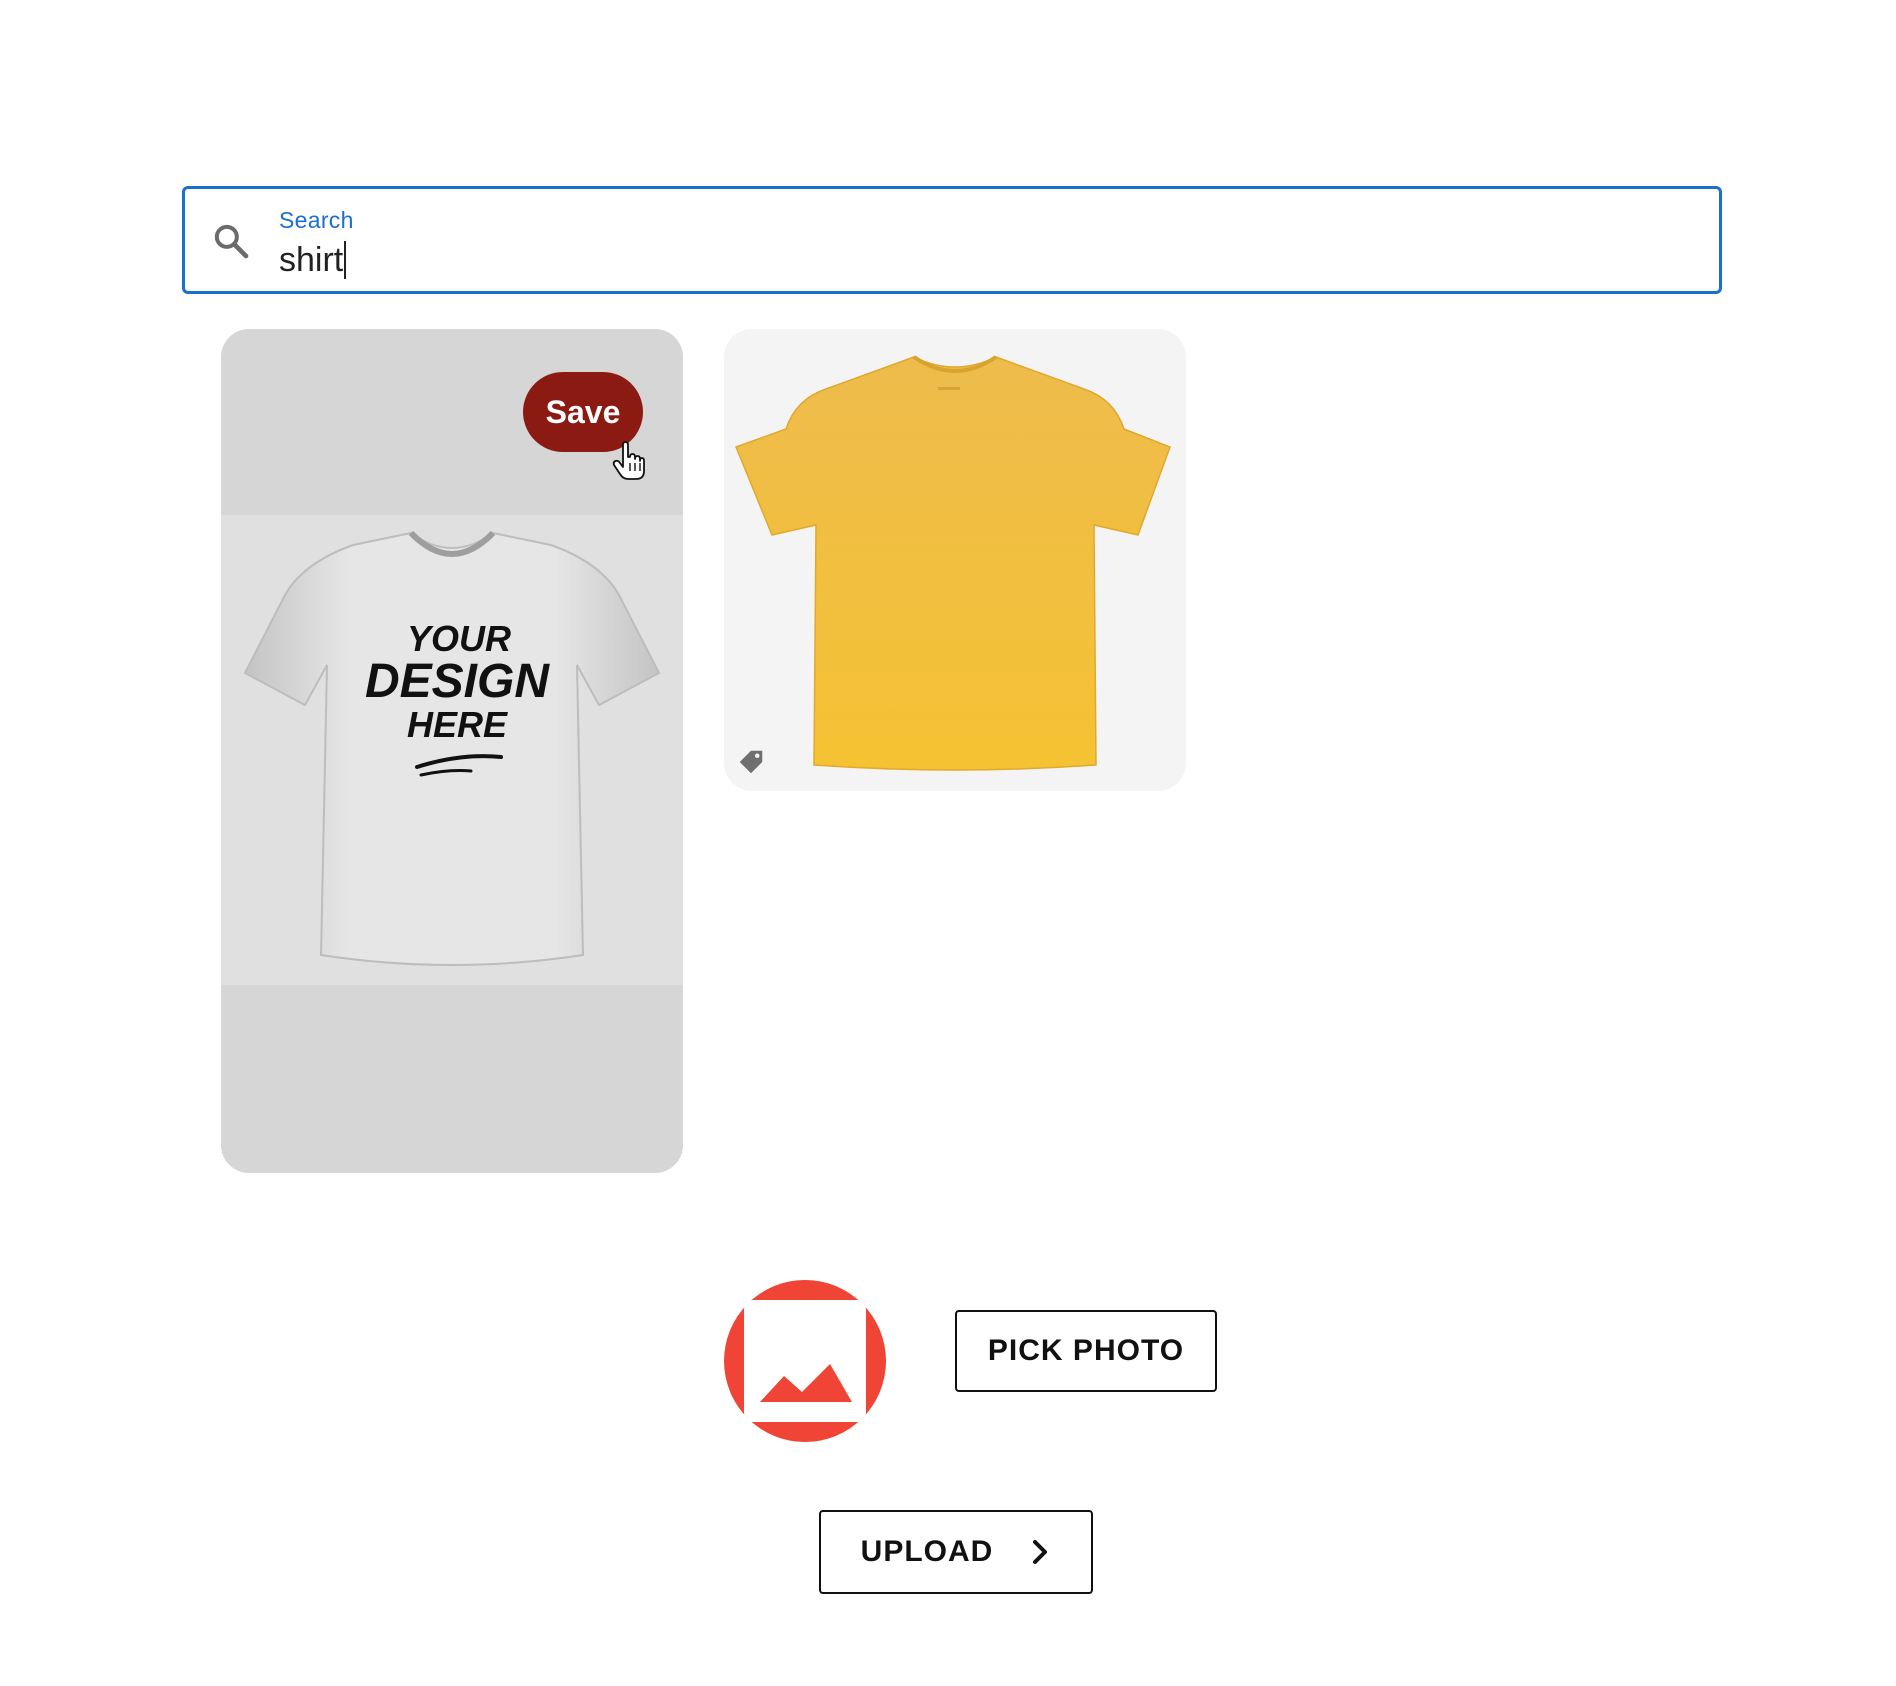  What do you see at coordinates (628, 460) in the screenshot?
I see `hand-cursor-icon` at bounding box center [628, 460].